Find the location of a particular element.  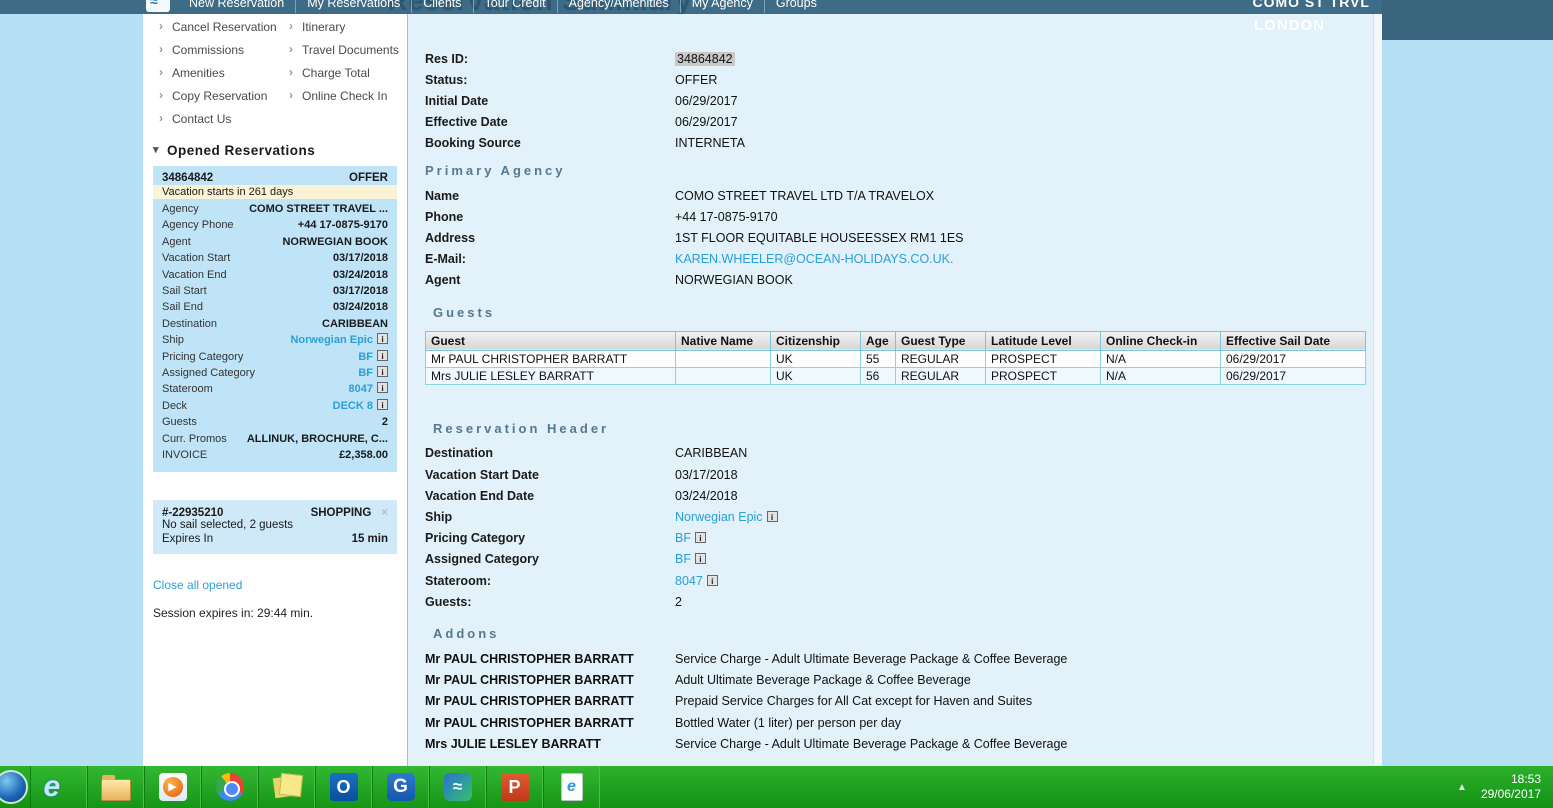

sidebar-item-cancel-reservation: Cancel Reservation is located at coordinates (224, 26).